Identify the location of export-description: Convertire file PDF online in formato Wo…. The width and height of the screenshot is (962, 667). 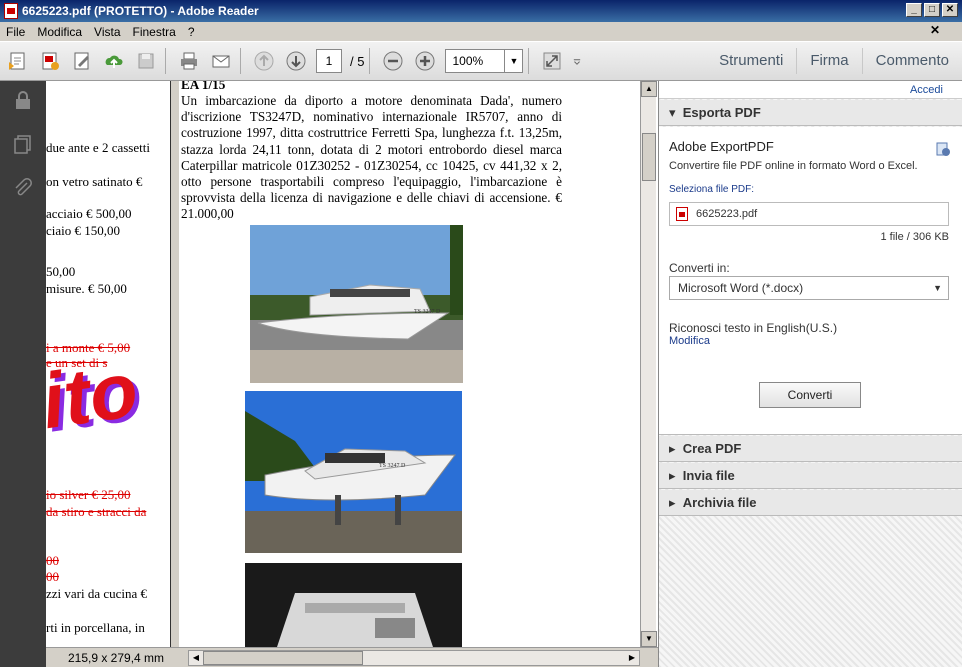
(793, 166).